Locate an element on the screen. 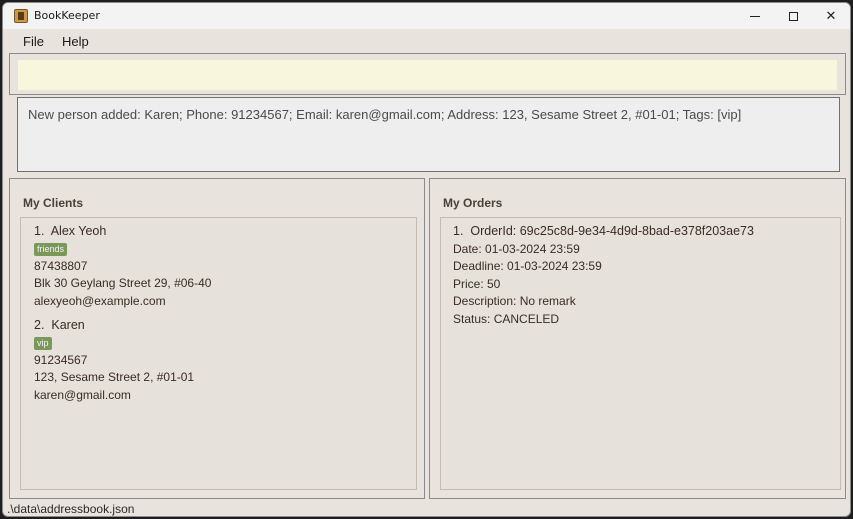  menu-bar: File Help is located at coordinates (426, 41).